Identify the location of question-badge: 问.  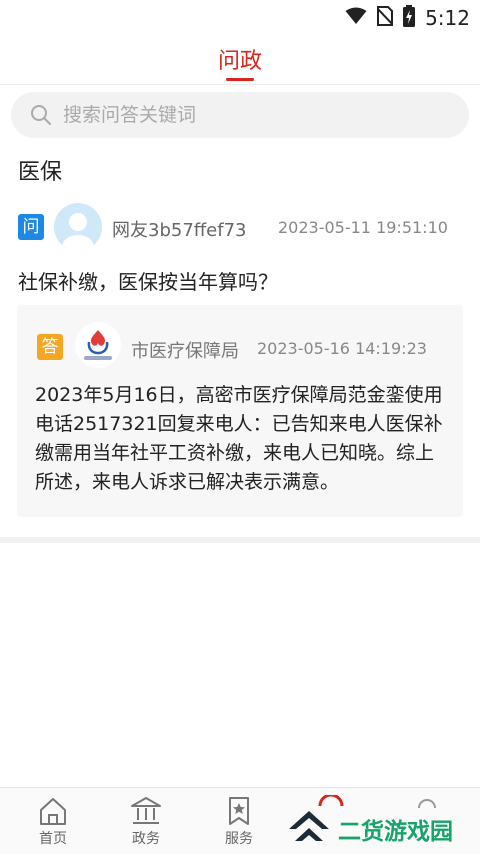
(31, 227).